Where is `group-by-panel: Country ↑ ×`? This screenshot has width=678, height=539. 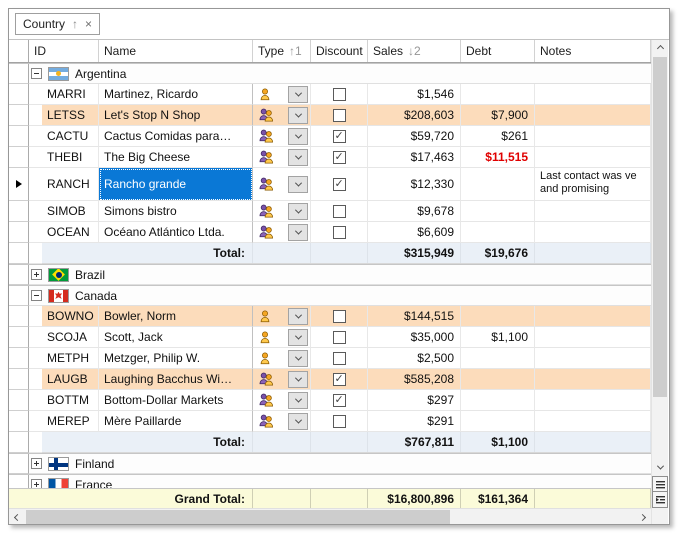
group-by-panel: Country ↑ × is located at coordinates (339, 24).